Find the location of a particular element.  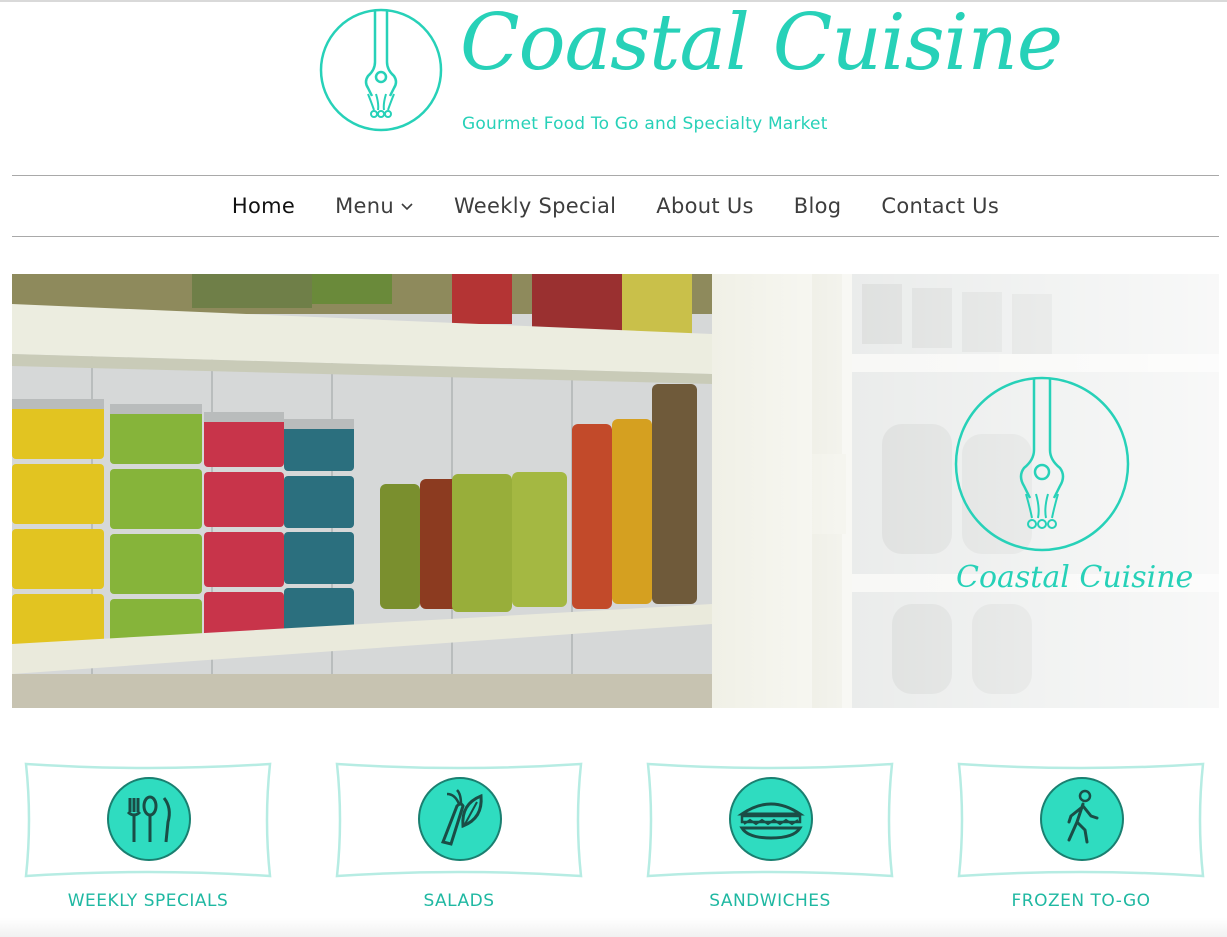

feature-label: FROZEN TO-GO is located at coordinates (1081, 901).